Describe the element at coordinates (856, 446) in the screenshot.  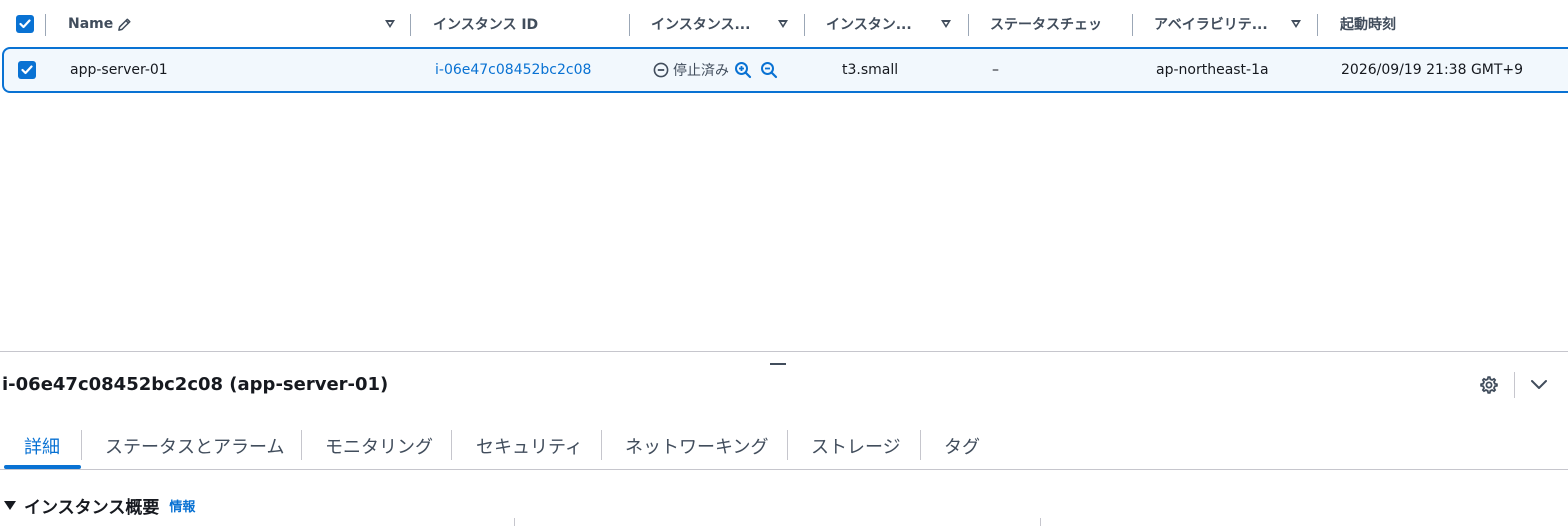
I see `tab-storage: ストレージ` at that location.